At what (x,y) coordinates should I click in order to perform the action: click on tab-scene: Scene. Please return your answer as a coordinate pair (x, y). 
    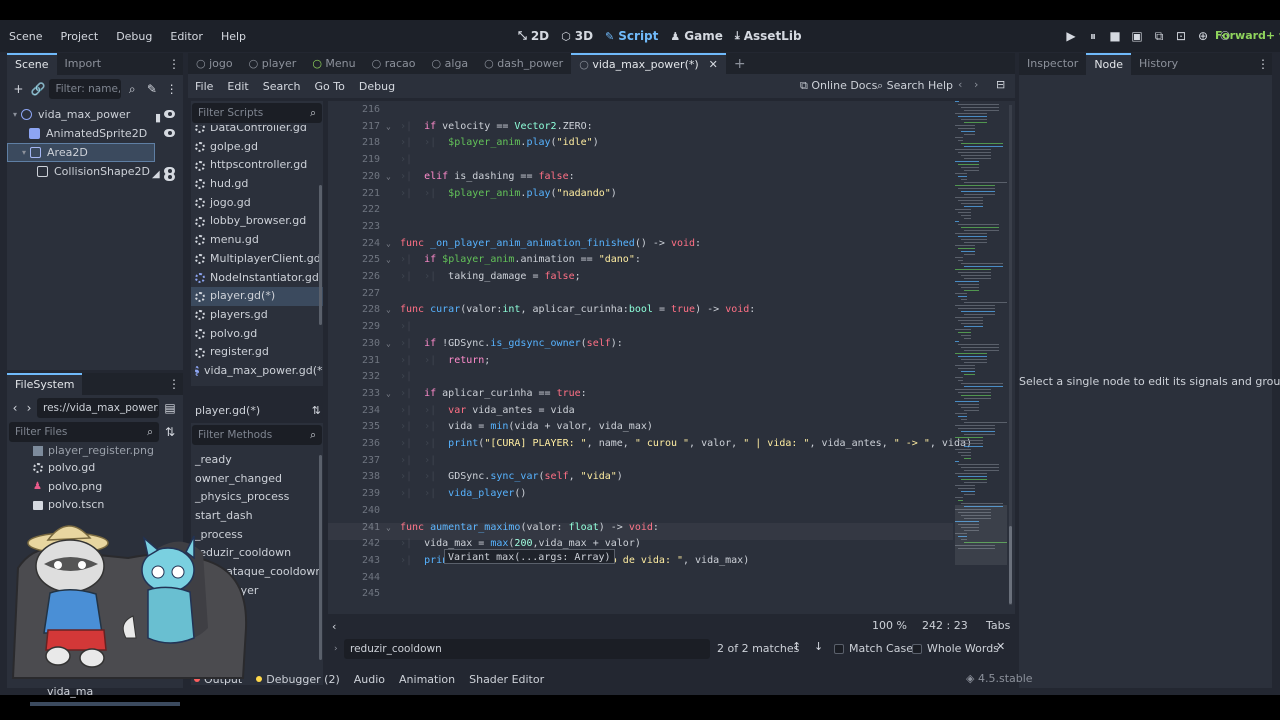
    Looking at the image, I should click on (32, 64).